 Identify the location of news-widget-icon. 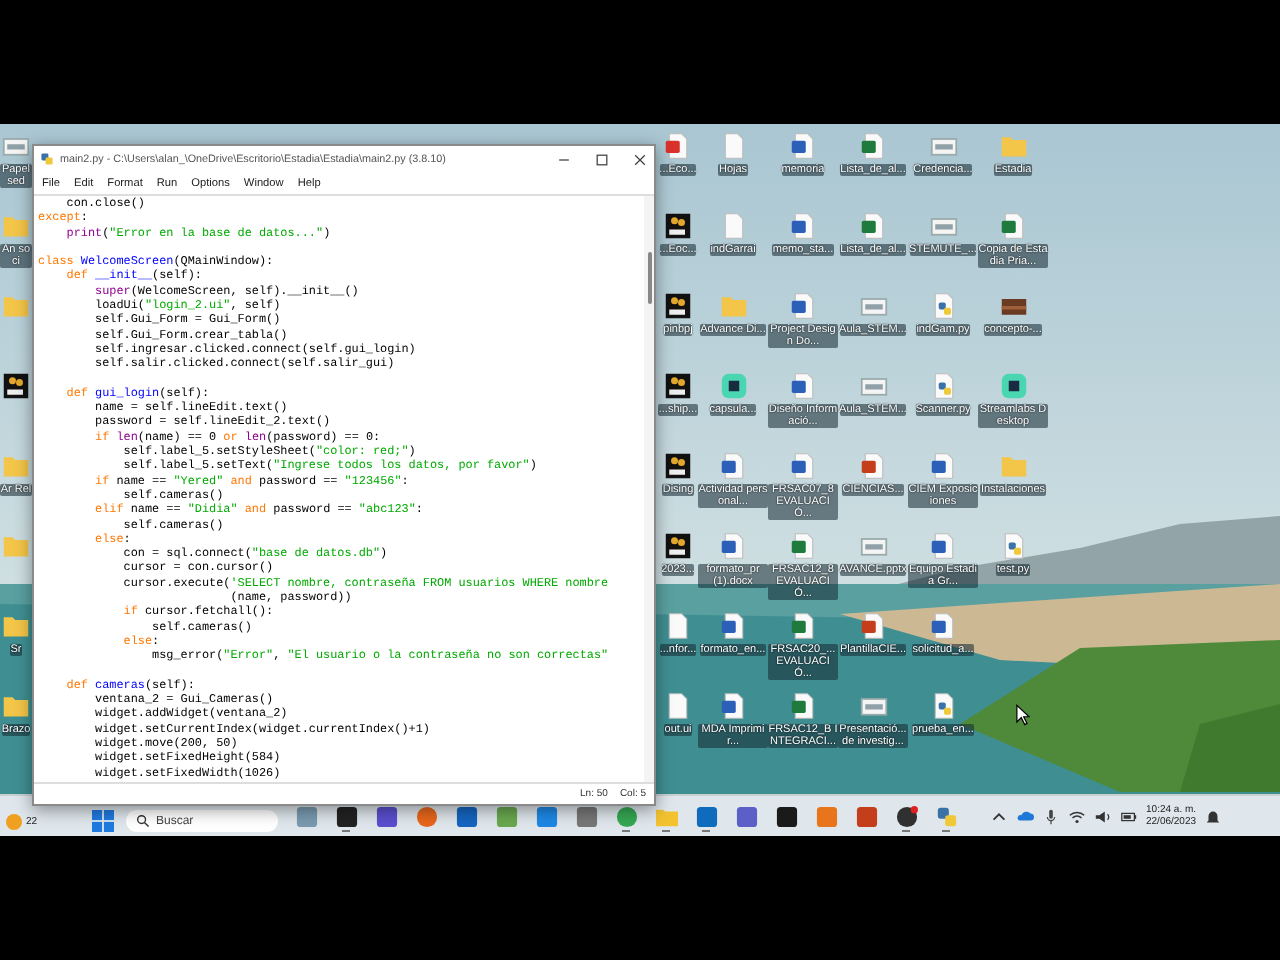
(306, 817).